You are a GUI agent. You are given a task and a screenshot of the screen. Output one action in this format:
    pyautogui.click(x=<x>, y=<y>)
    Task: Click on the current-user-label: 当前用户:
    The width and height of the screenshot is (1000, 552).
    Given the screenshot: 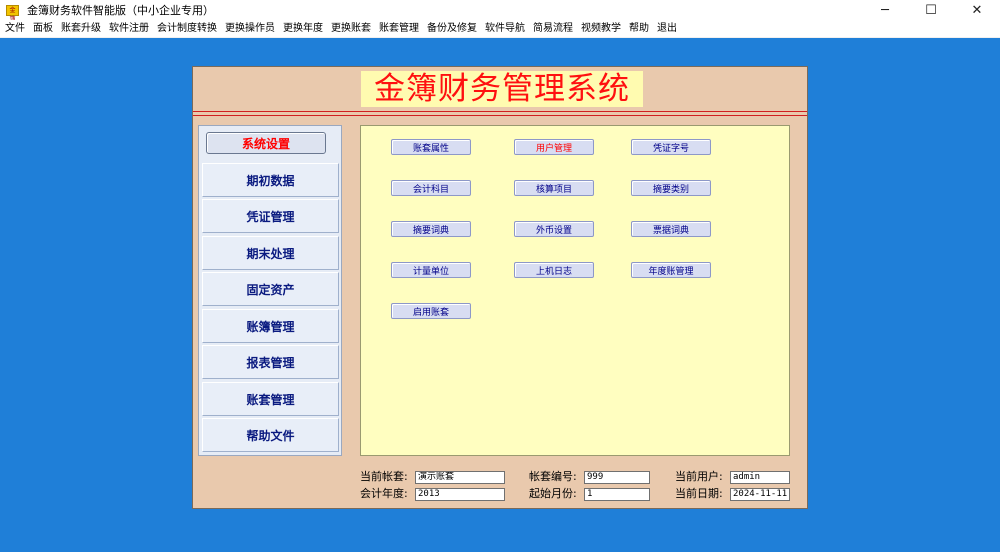 What is the action you would take?
    pyautogui.click(x=699, y=476)
    